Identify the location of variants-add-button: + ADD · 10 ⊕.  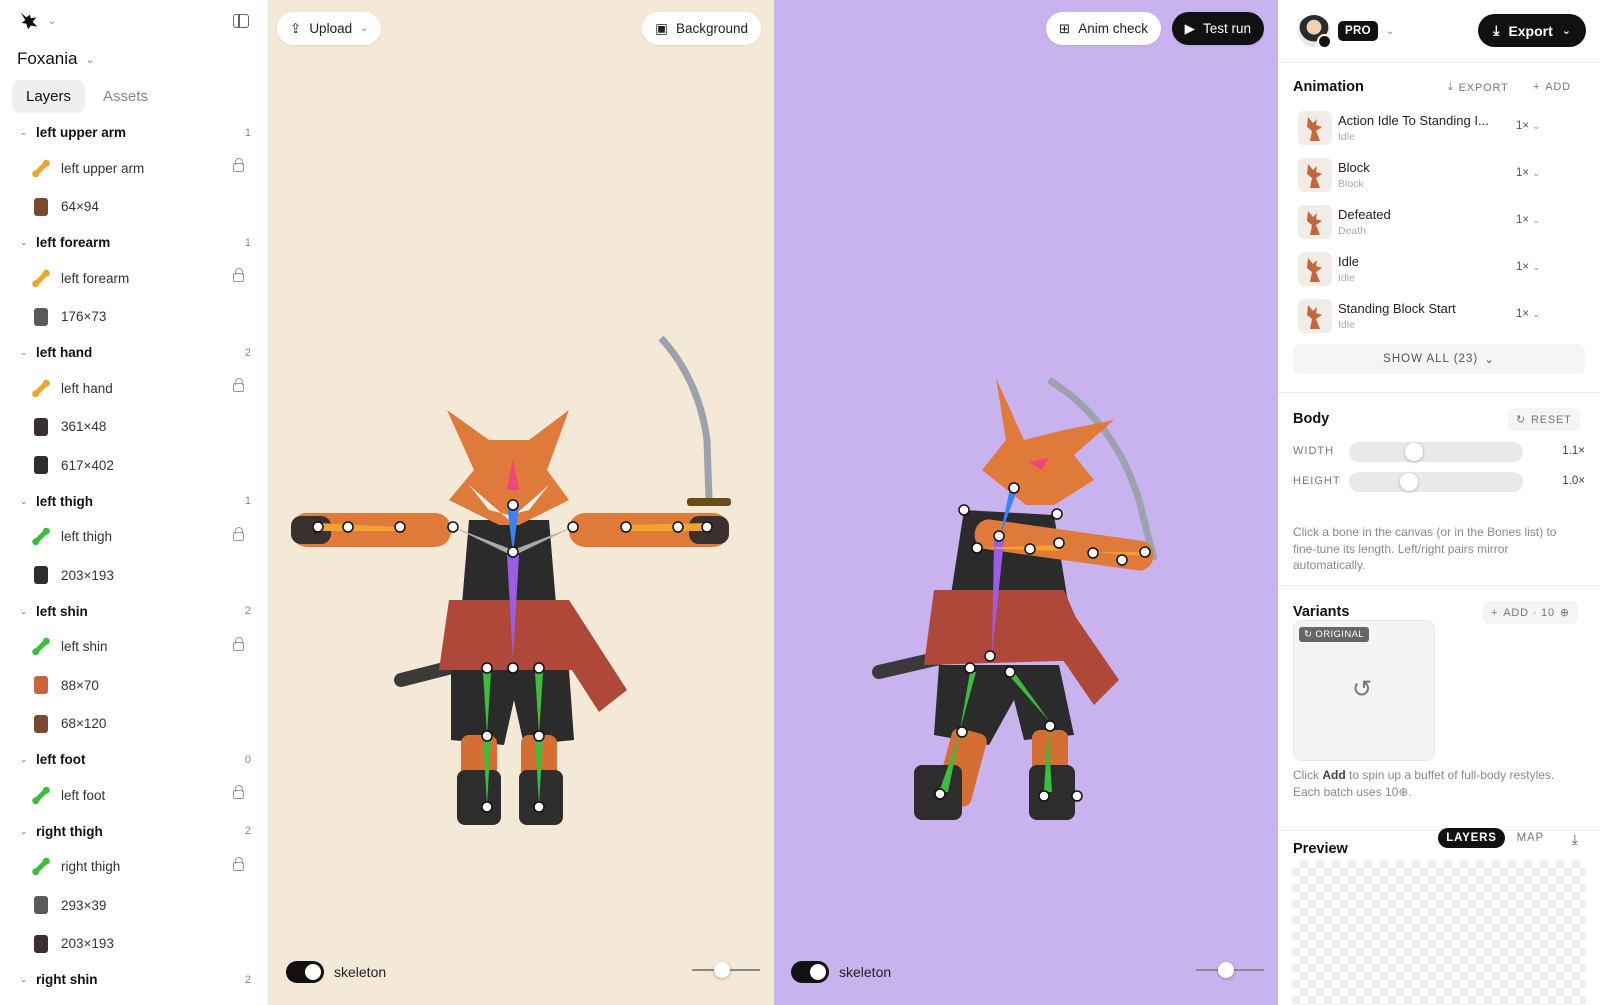
(1530, 612).